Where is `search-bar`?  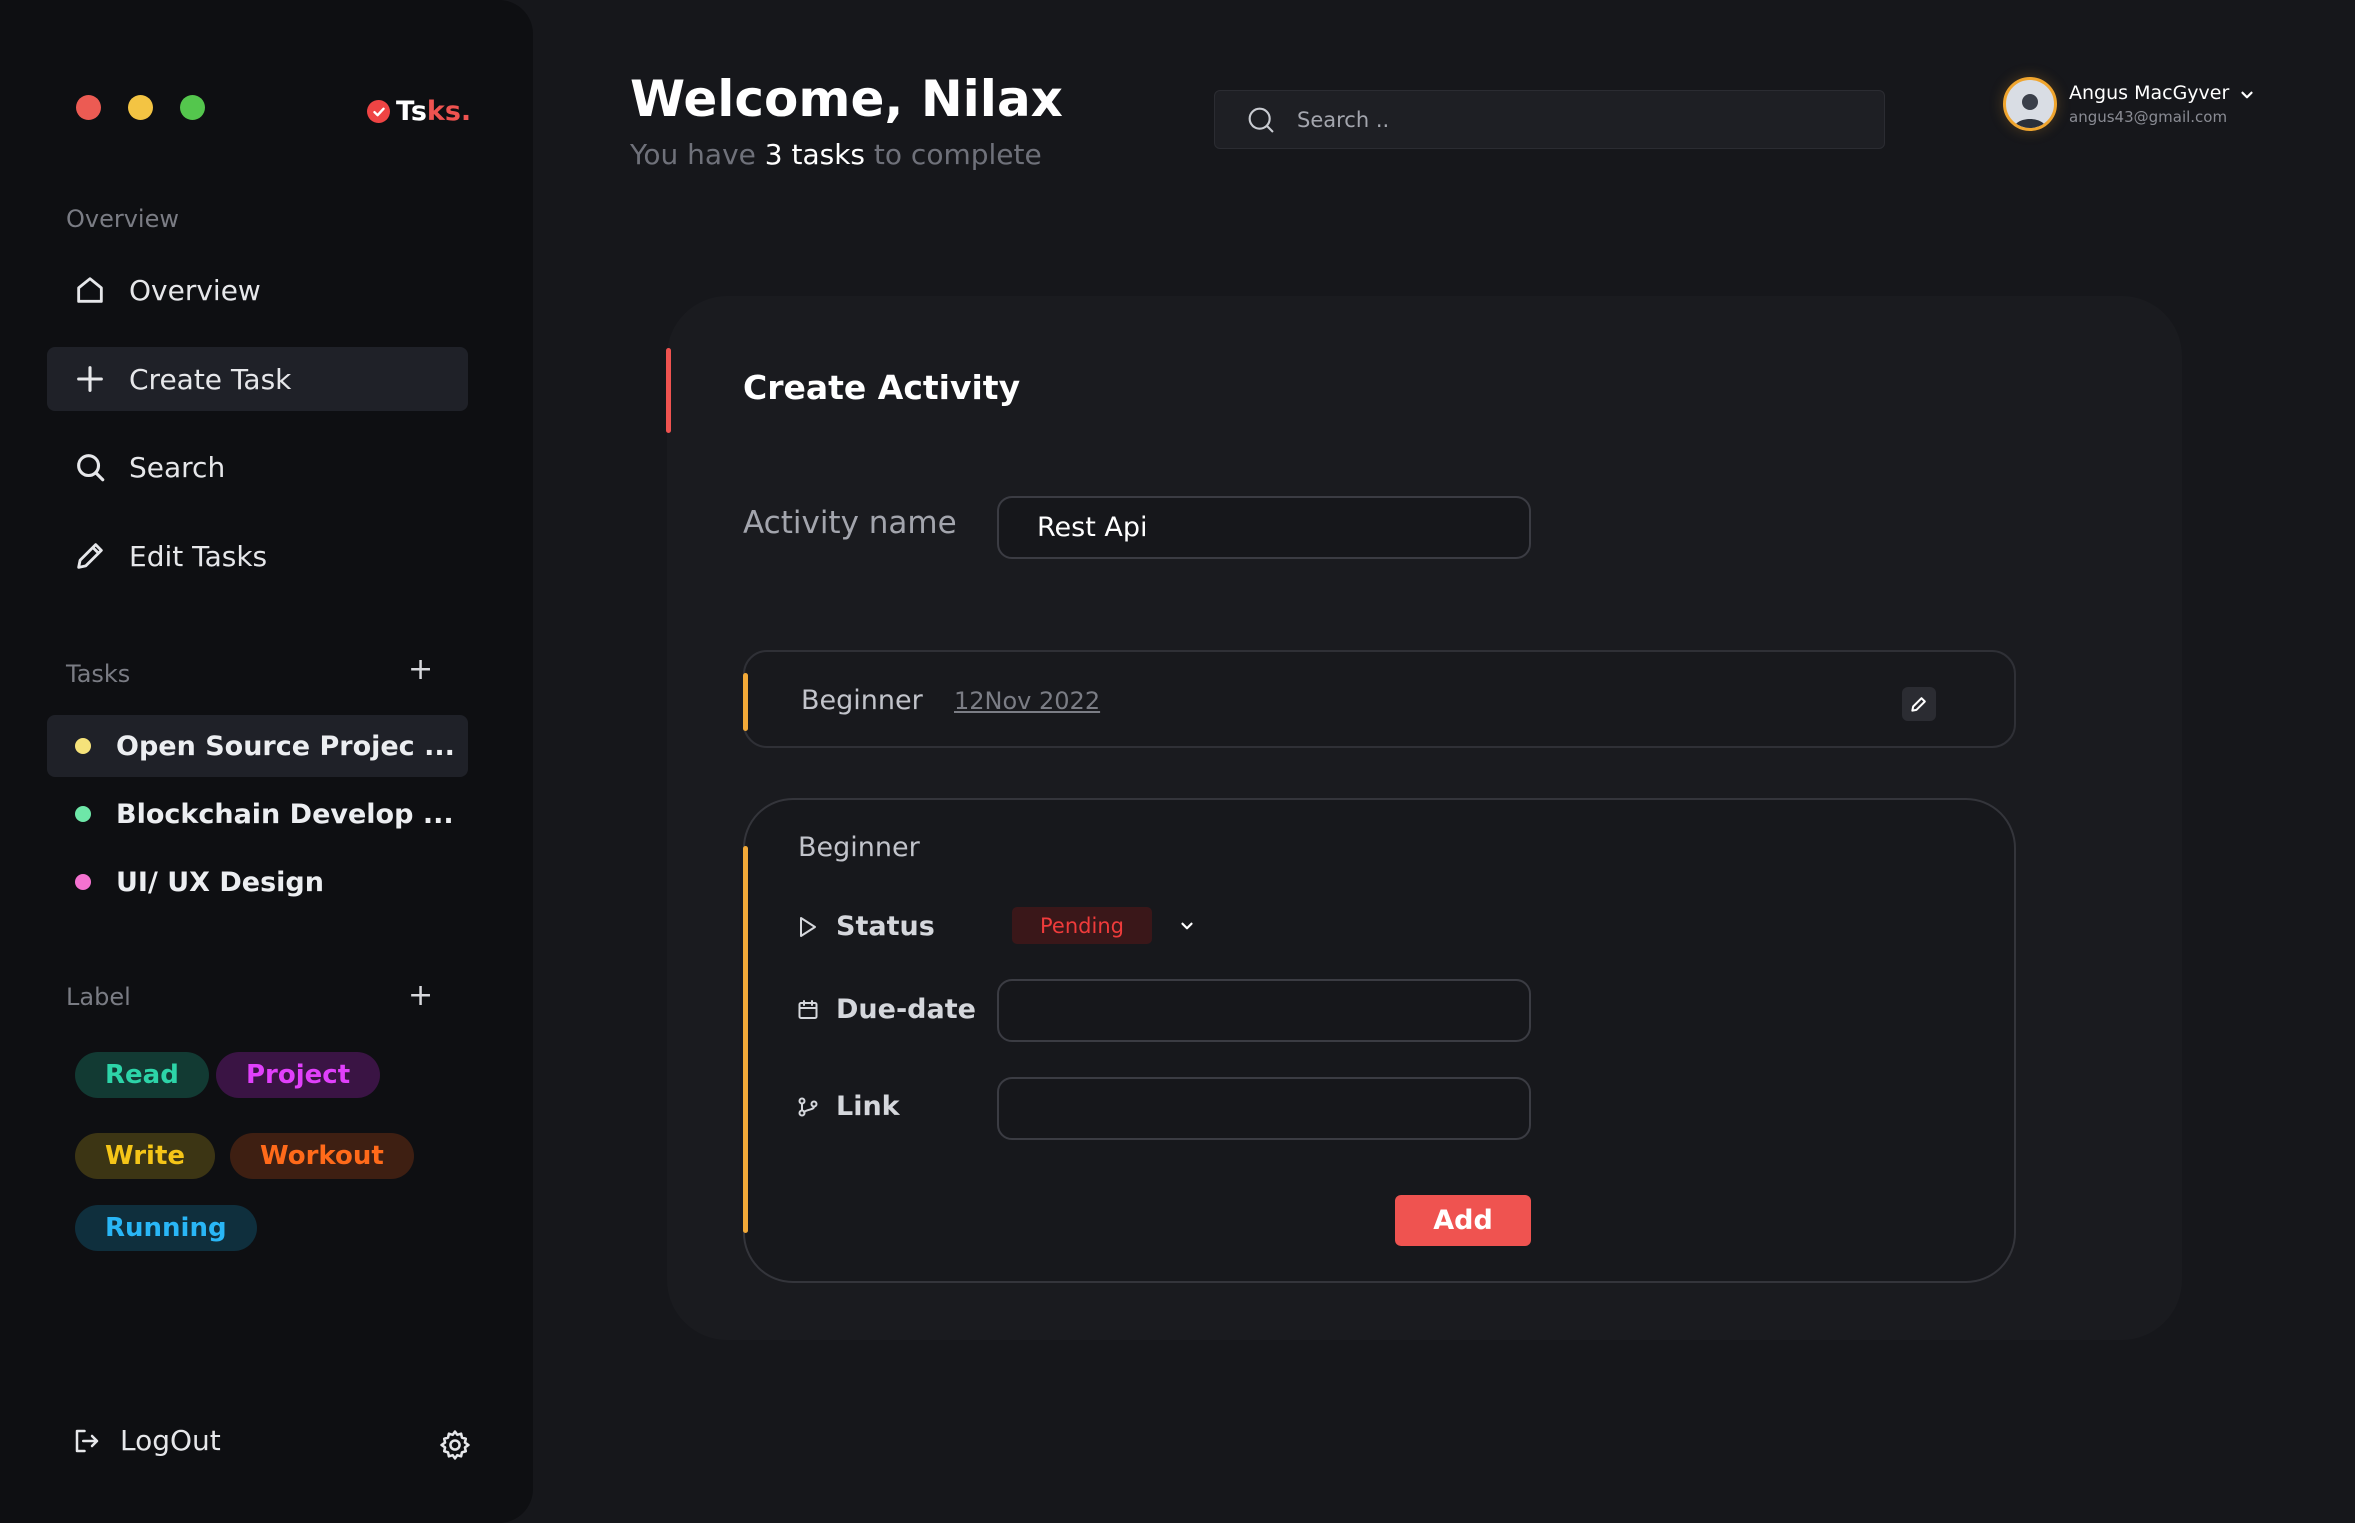 search-bar is located at coordinates (1549, 119).